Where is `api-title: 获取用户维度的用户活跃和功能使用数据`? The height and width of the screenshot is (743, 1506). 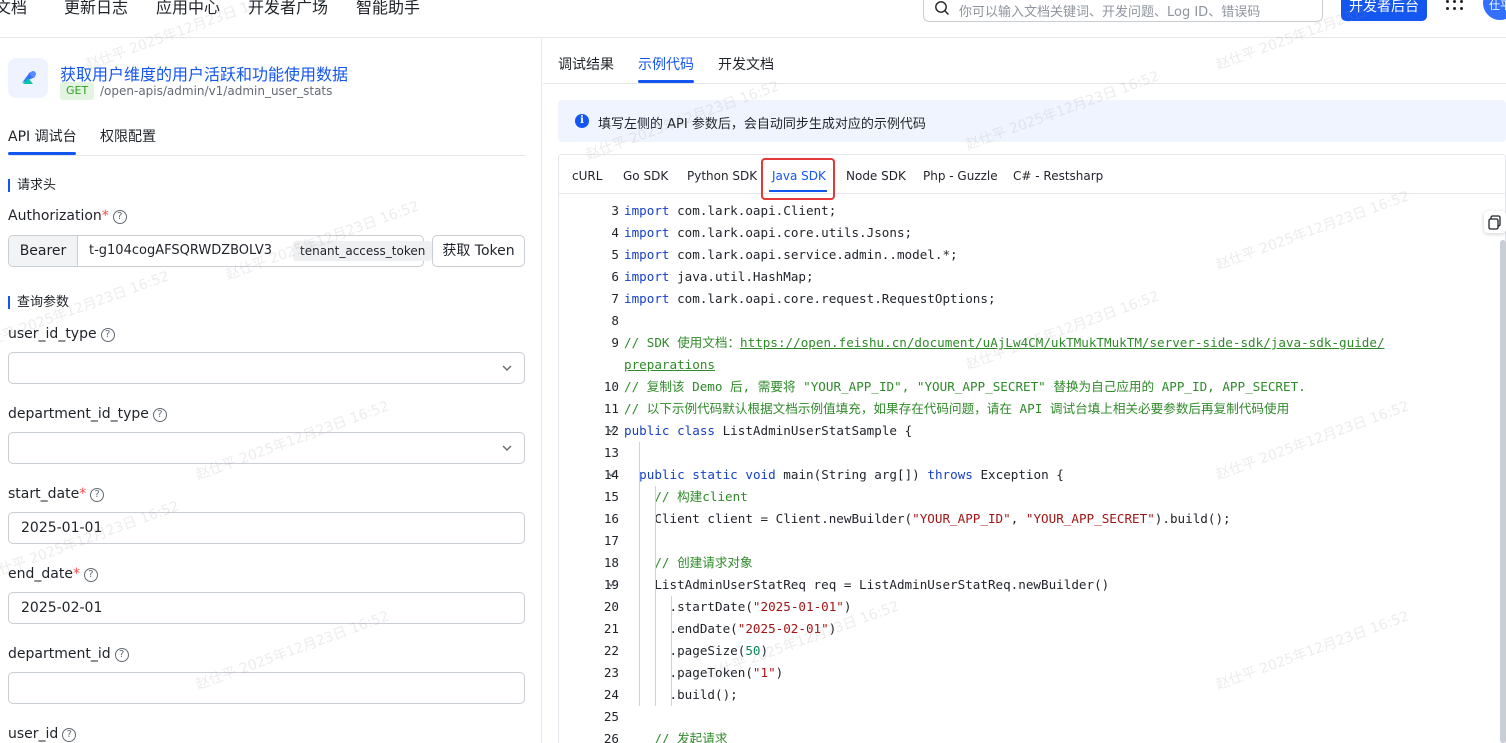 api-title: 获取用户维度的用户活跃和功能使用数据 is located at coordinates (204, 73).